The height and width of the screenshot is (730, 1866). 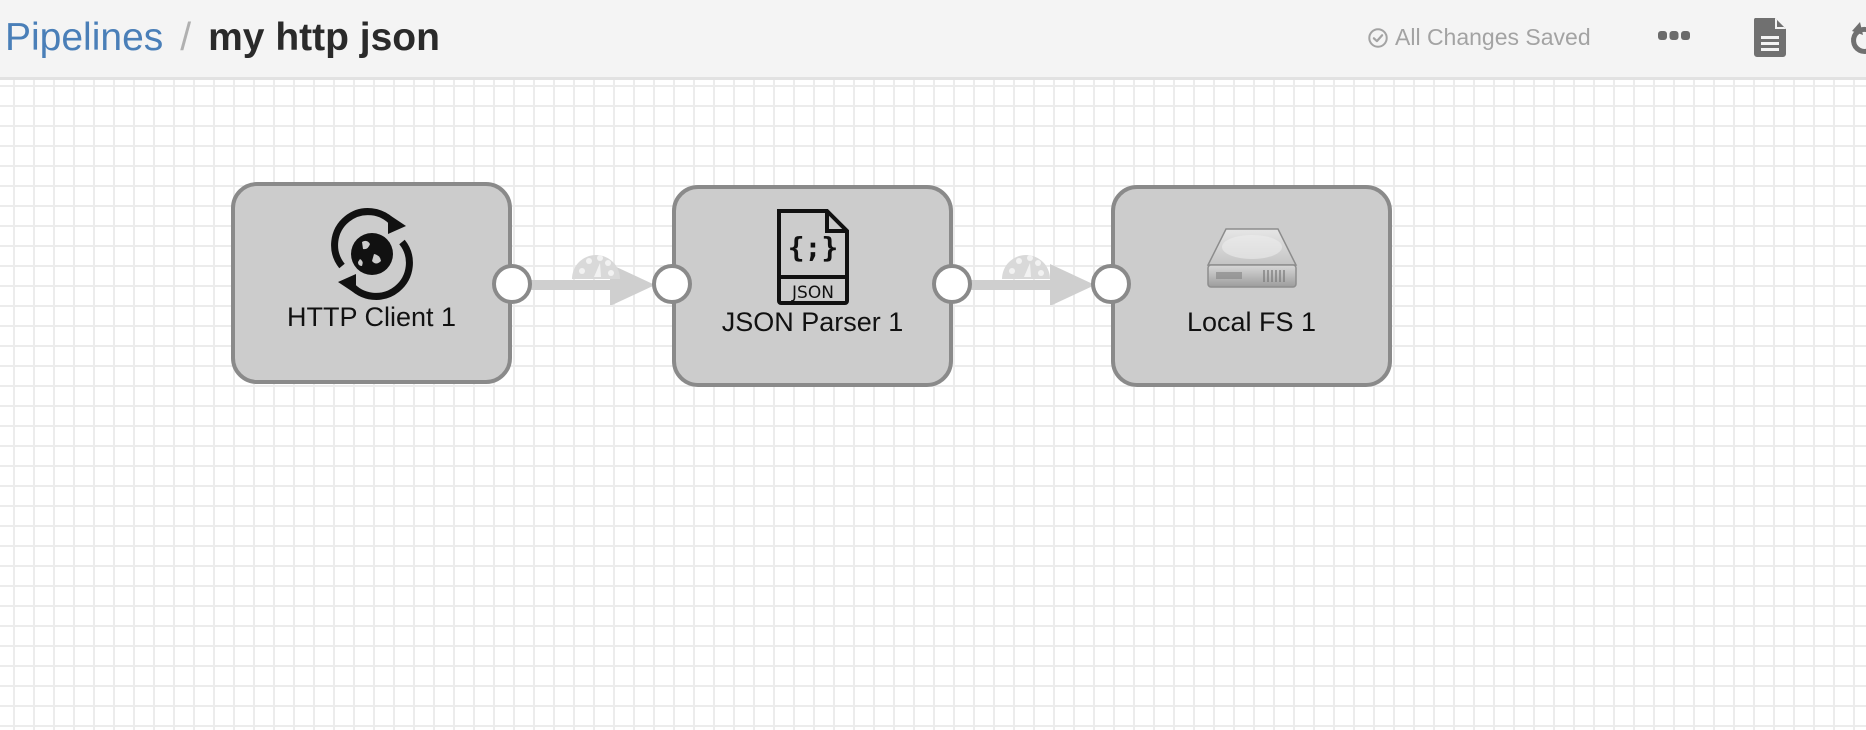 I want to click on connection-http-to-json, so click(x=592, y=275).